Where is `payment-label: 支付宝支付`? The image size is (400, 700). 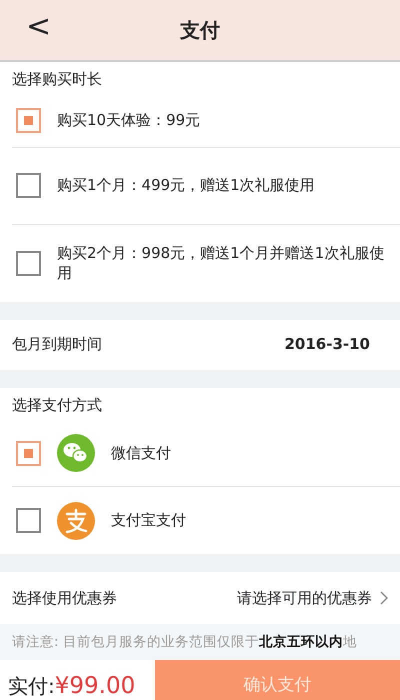
payment-label: 支付宝支付 is located at coordinates (148, 521).